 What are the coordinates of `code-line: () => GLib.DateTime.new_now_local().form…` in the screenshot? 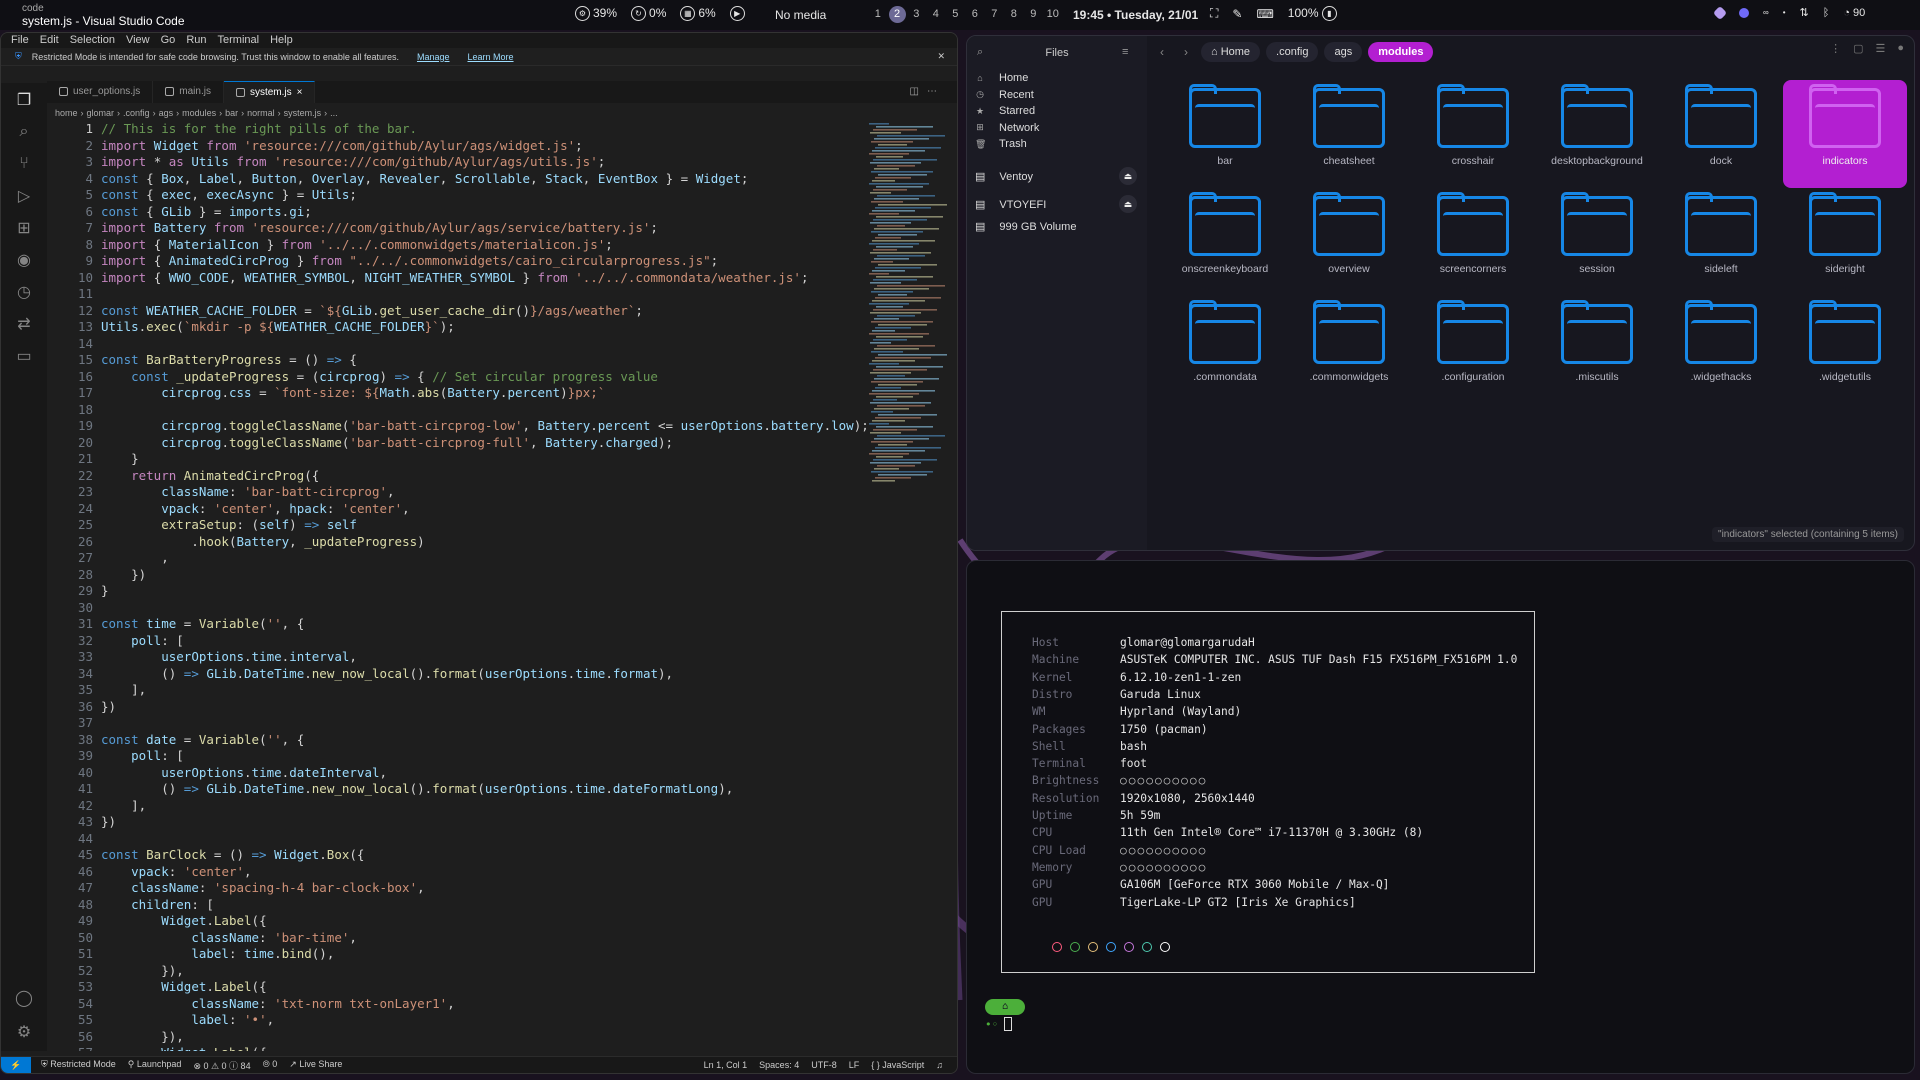 It's located at (485, 789).